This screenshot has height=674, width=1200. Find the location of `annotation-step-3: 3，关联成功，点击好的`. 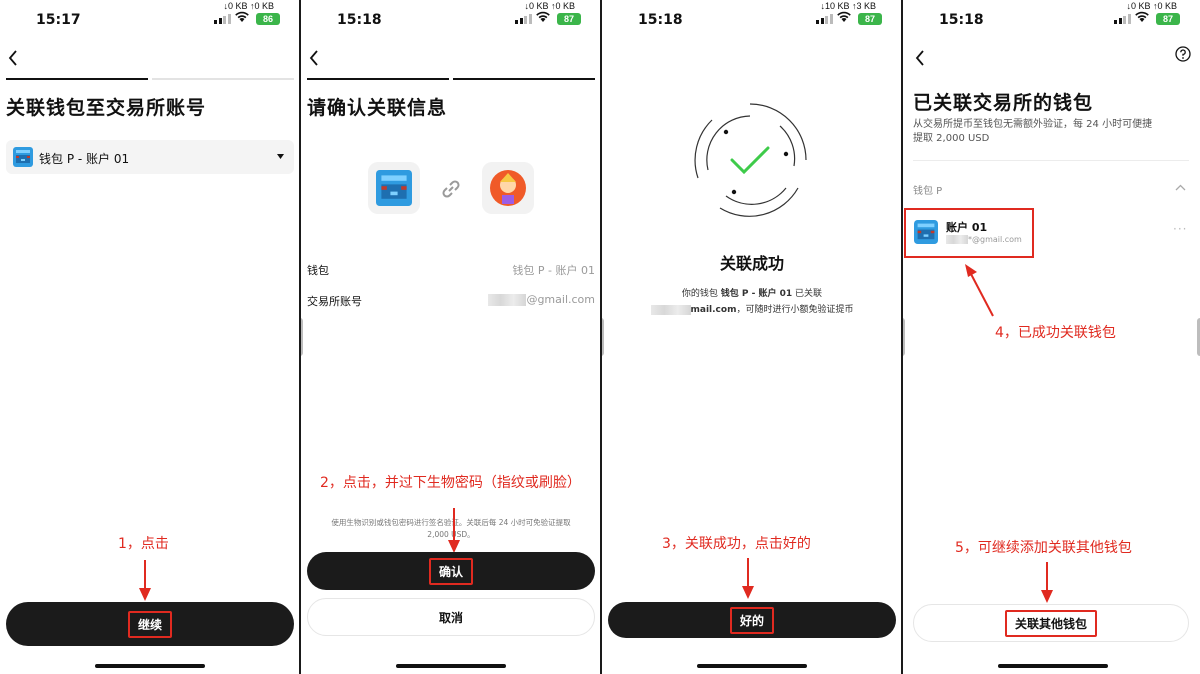

annotation-step-3: 3，关联成功，点击好的 is located at coordinates (736, 544).